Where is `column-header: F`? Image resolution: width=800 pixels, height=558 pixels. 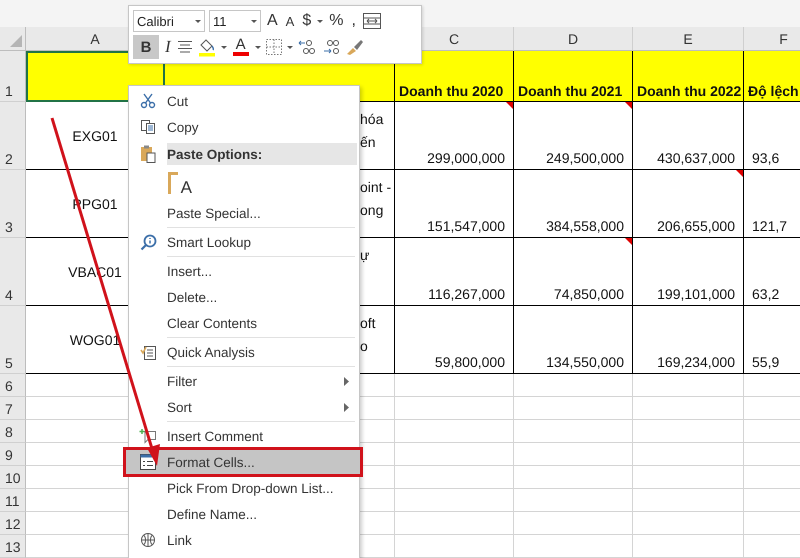 column-header: F is located at coordinates (783, 38).